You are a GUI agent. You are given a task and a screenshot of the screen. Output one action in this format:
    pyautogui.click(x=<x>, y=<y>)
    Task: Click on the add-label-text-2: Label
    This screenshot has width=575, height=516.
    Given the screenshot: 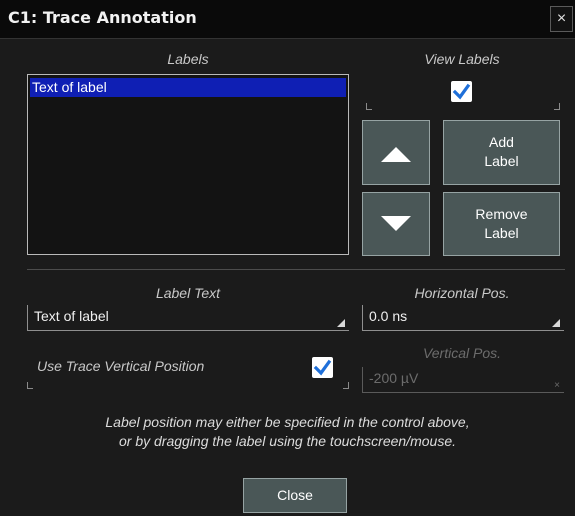 What is the action you would take?
    pyautogui.click(x=501, y=161)
    